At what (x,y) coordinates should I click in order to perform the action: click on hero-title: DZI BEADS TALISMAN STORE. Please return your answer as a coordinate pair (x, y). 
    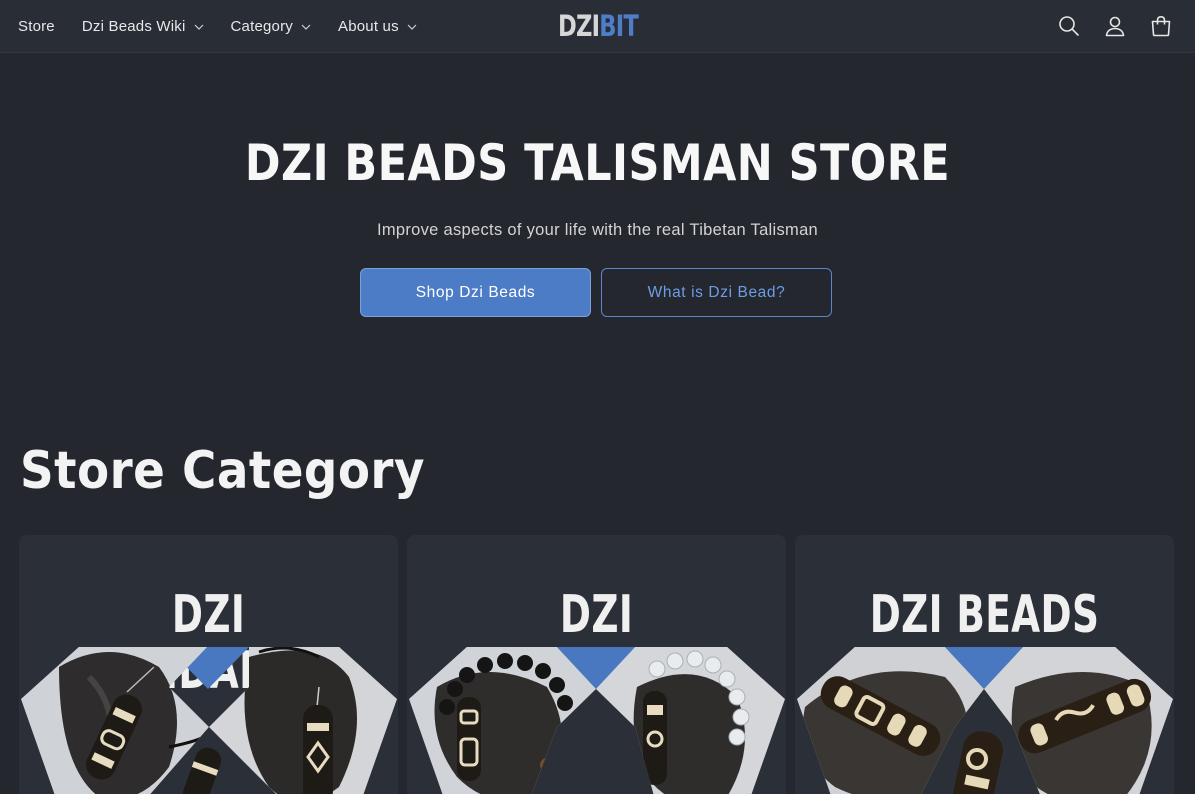
    Looking at the image, I should click on (597, 163).